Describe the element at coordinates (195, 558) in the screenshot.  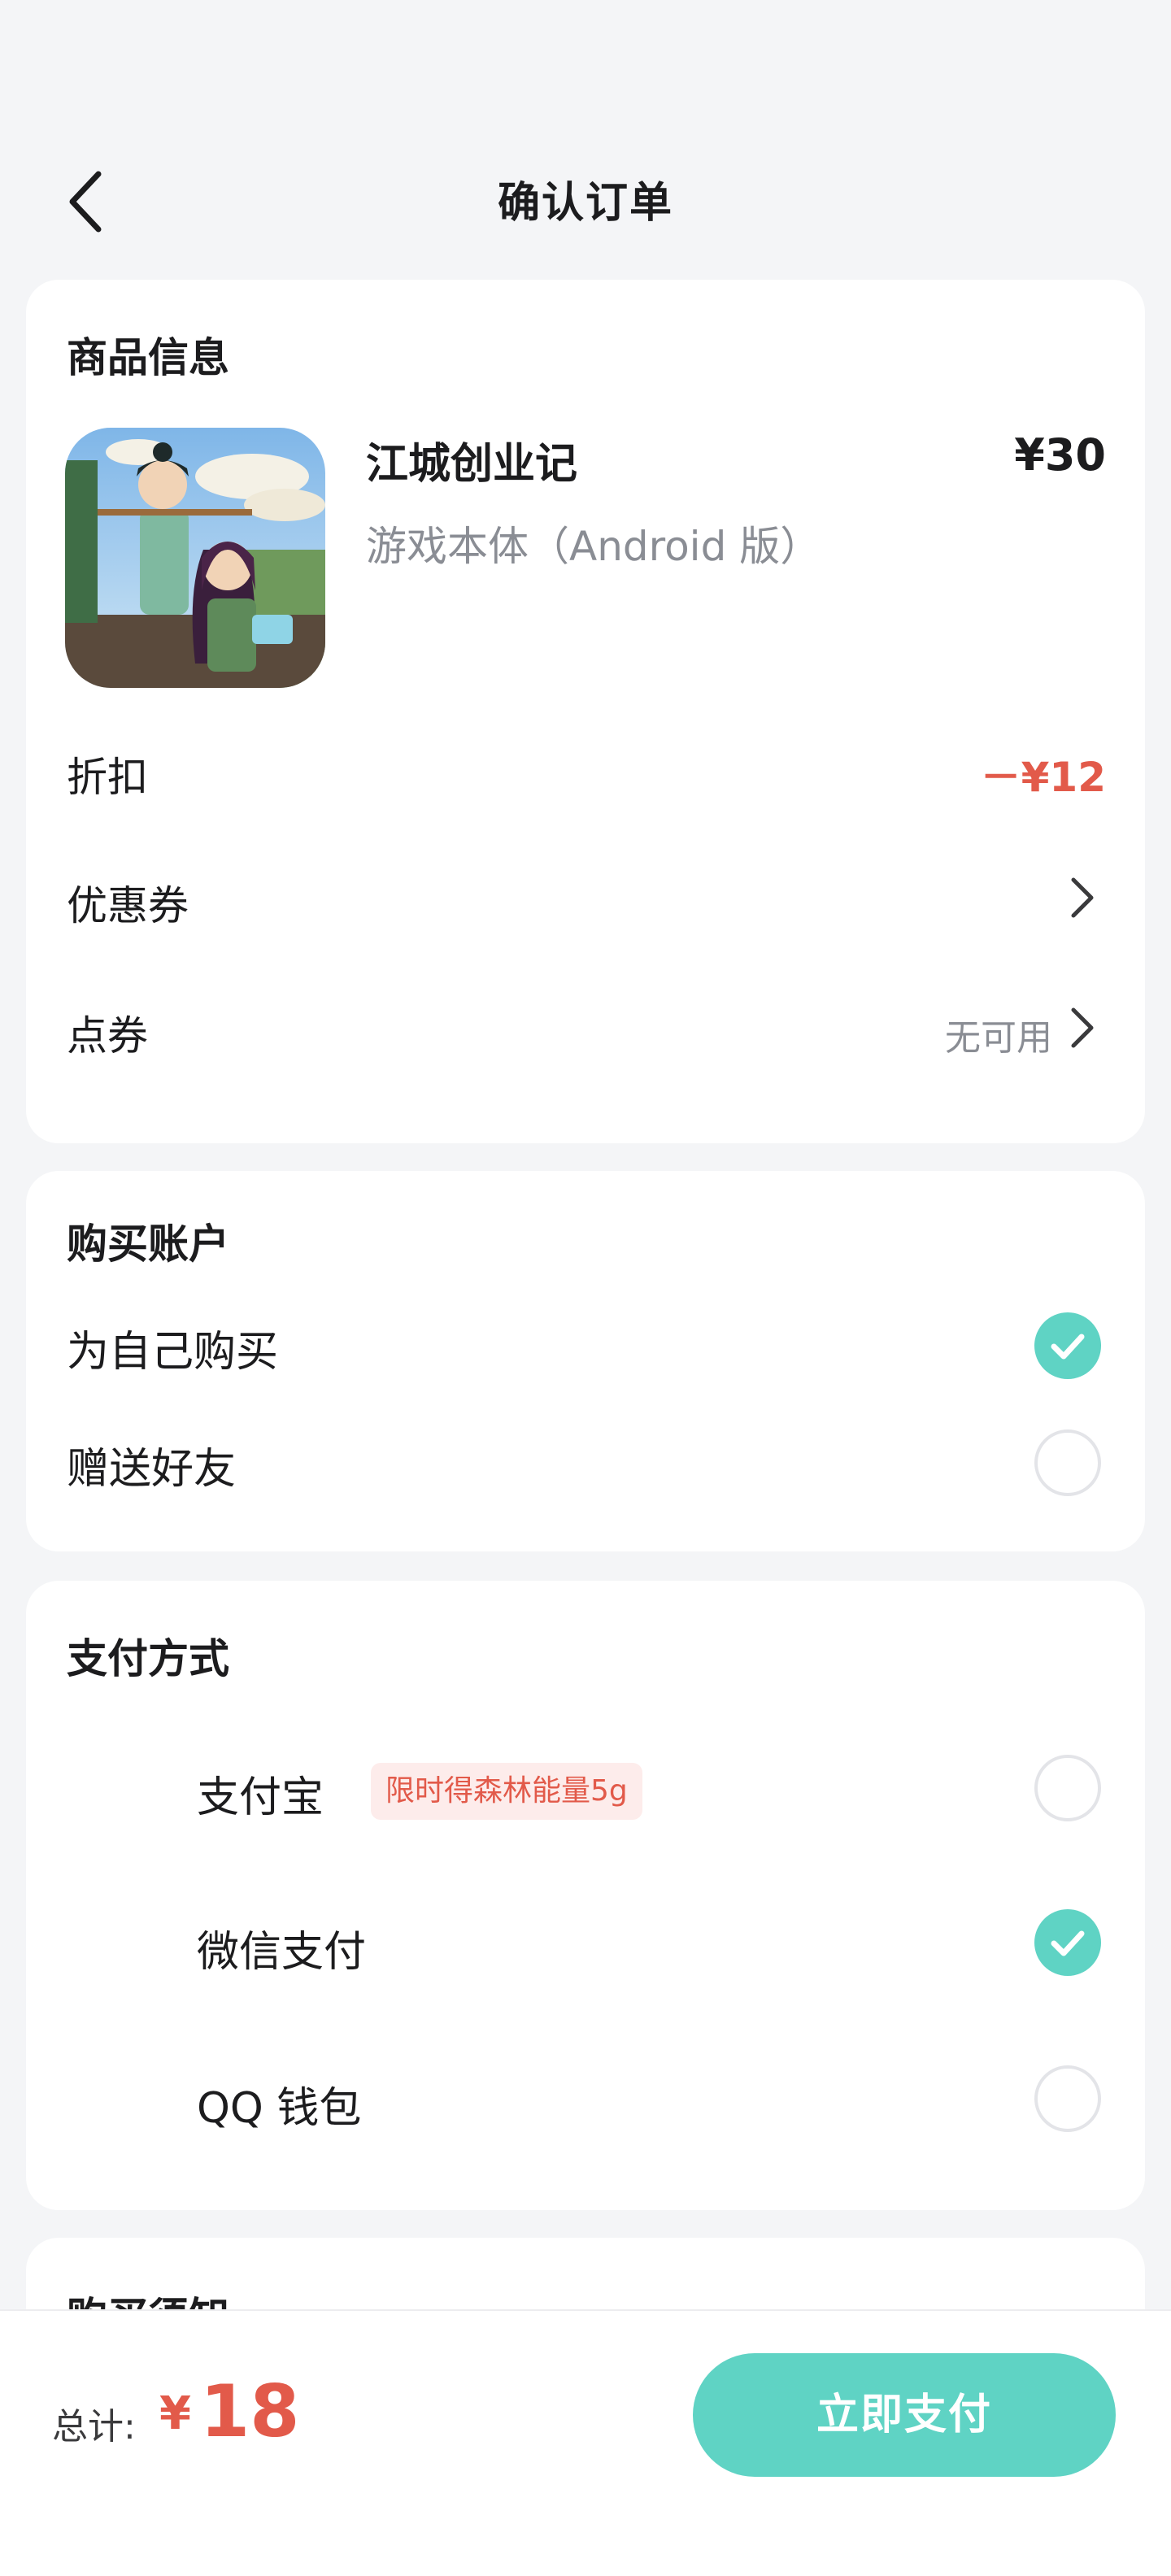
I see `game-cover-image` at that location.